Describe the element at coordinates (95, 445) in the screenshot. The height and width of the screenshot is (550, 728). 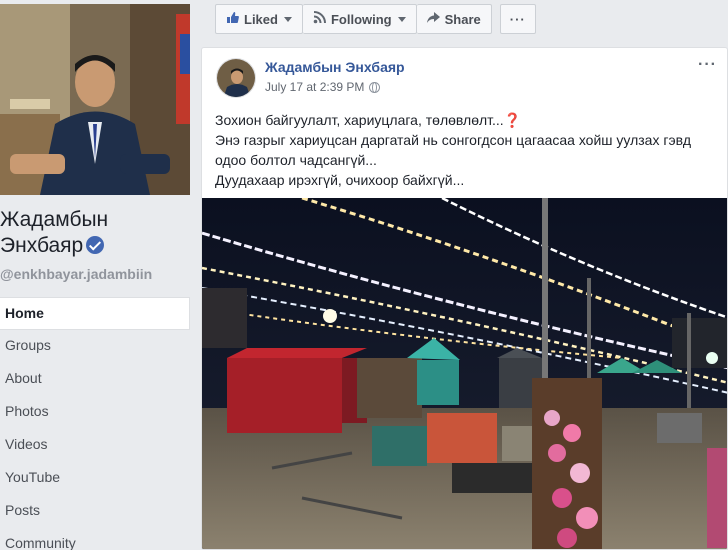
I see `nav-item-videos: Videos` at that location.